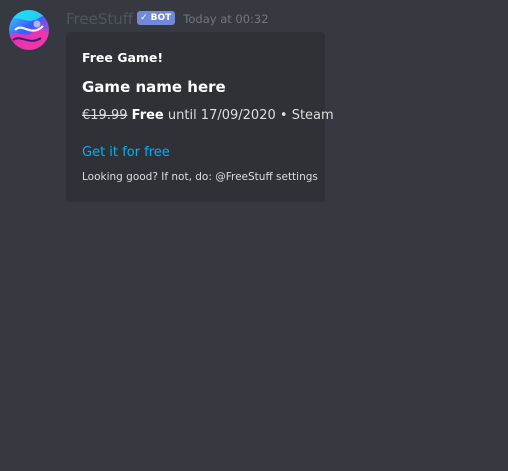 The image size is (508, 471). Describe the element at coordinates (161, 18) in the screenshot. I see `bot-tag-label: BOT` at that location.